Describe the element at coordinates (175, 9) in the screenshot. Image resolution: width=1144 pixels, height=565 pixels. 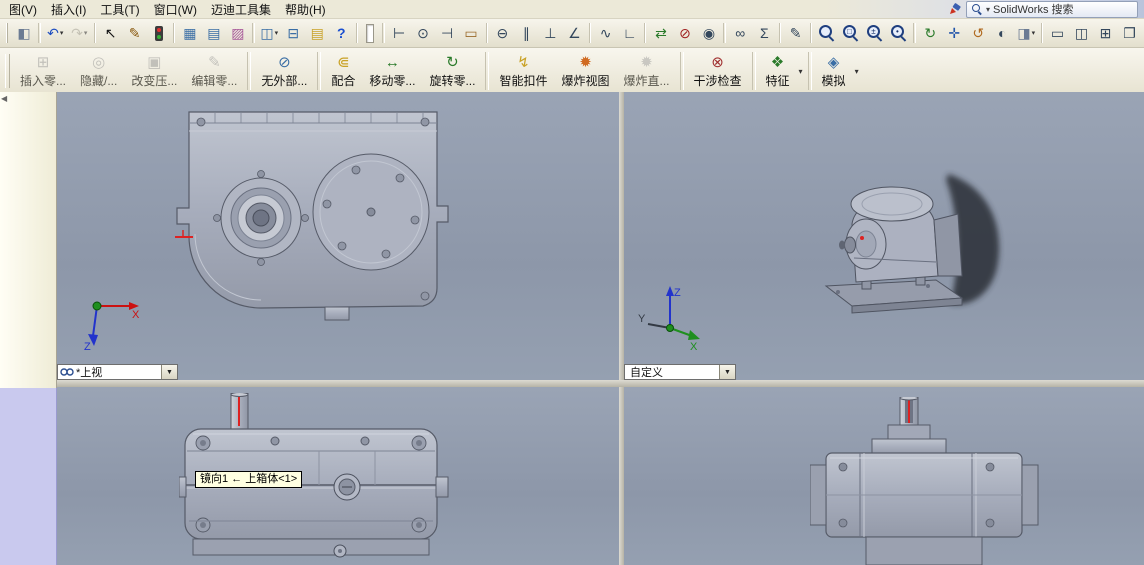
I see `menu-item-4: 窗口(W)` at that location.